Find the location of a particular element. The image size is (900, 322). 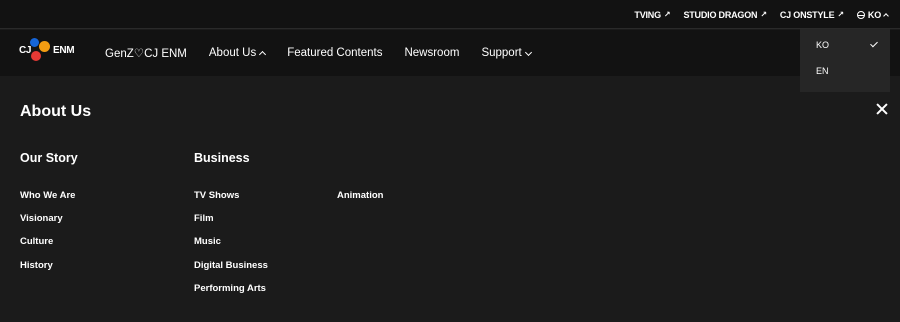

panel-title: About Us is located at coordinates (56, 111).